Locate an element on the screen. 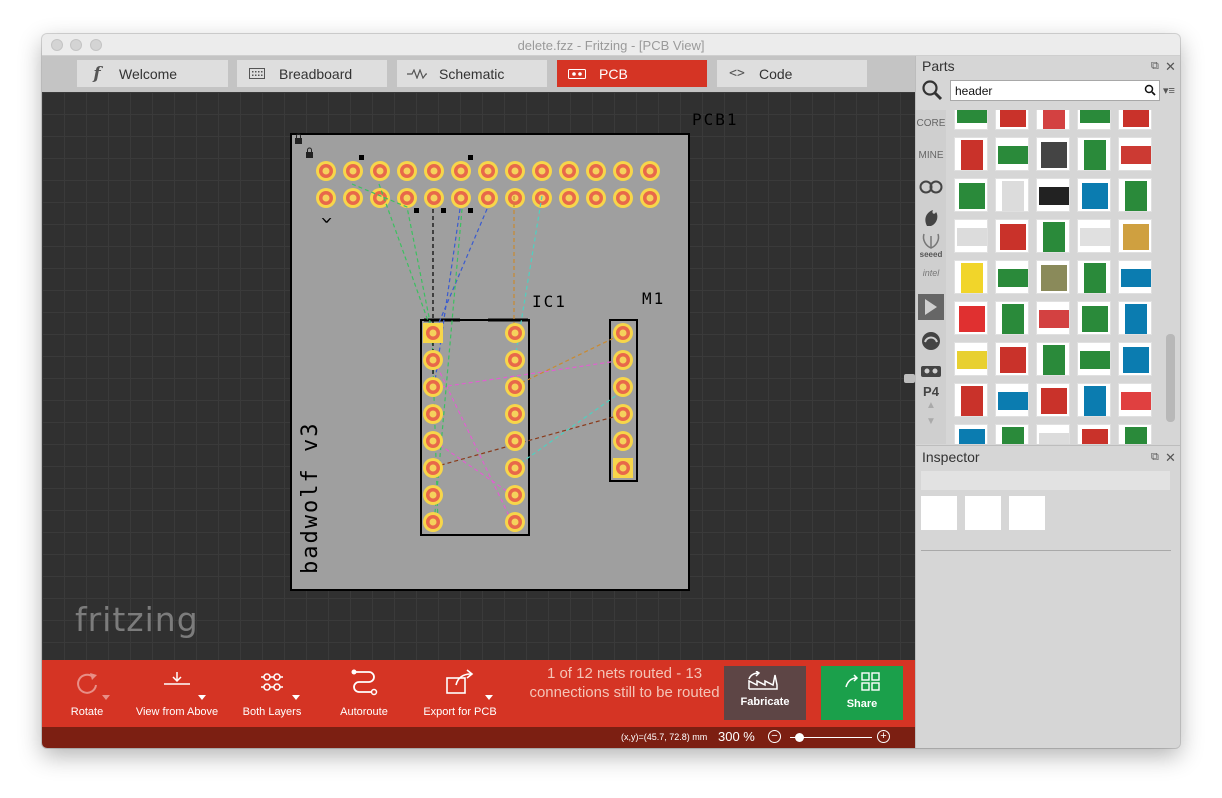 This screenshot has width=1222, height=798. parts-scrollbar is located at coordinates (1170, 378).